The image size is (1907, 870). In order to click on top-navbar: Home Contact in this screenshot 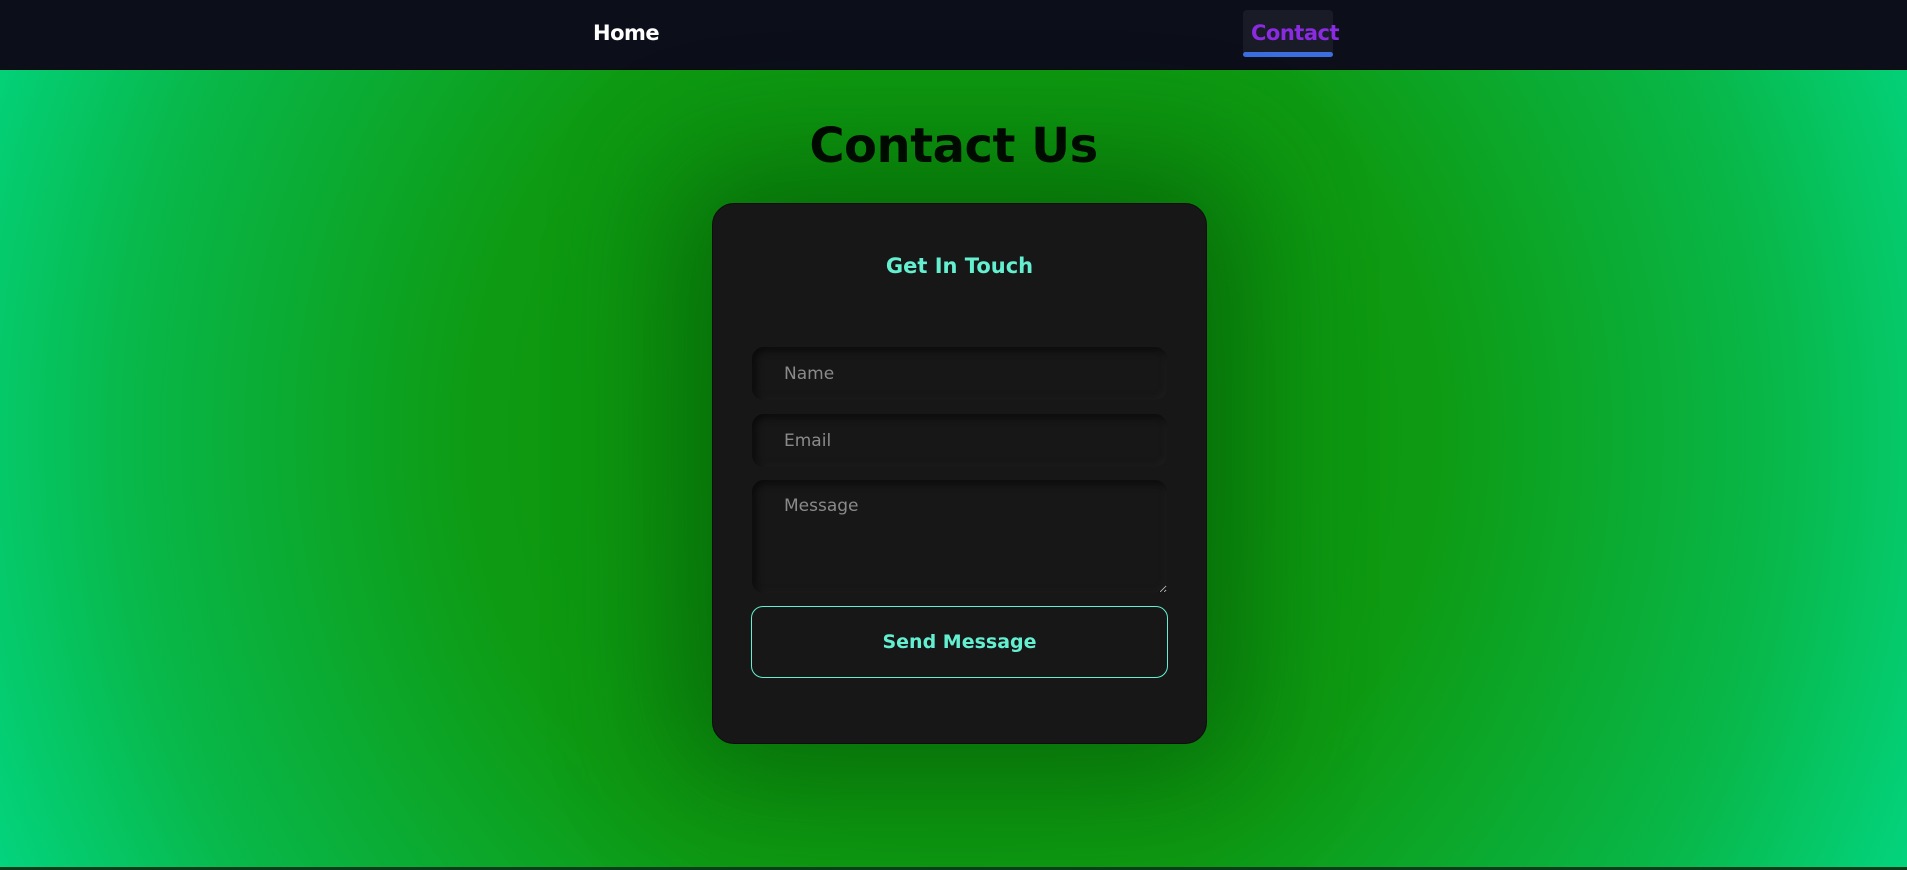, I will do `click(953, 35)`.